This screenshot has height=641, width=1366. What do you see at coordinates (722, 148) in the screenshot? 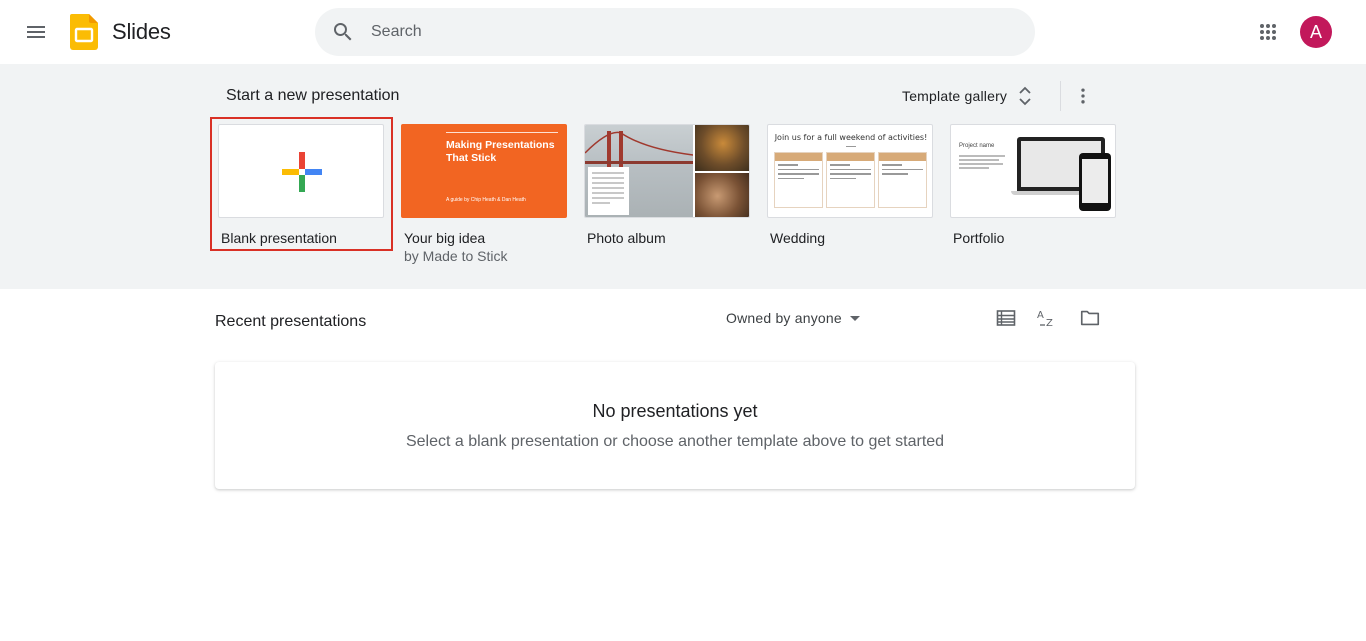
I see `leaf-photo` at bounding box center [722, 148].